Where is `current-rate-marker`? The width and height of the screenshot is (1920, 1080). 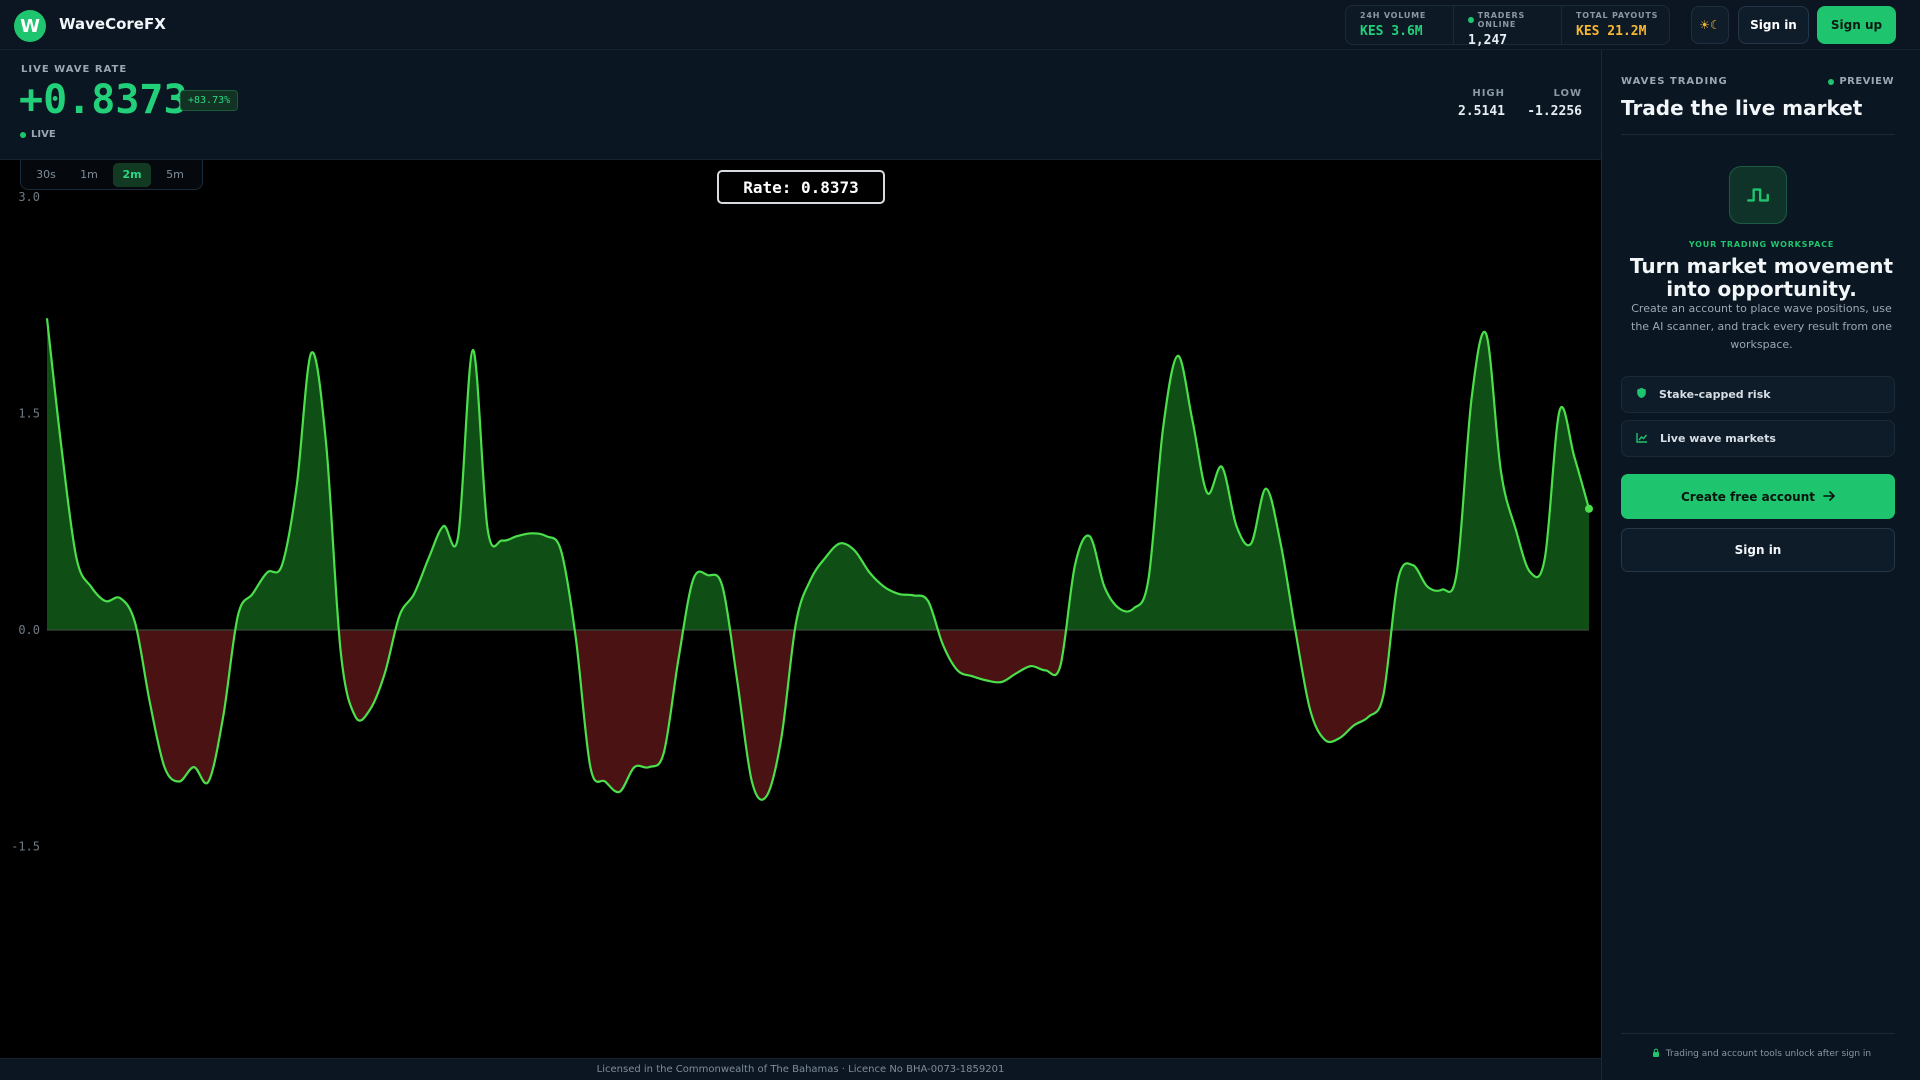 current-rate-marker is located at coordinates (1589, 508).